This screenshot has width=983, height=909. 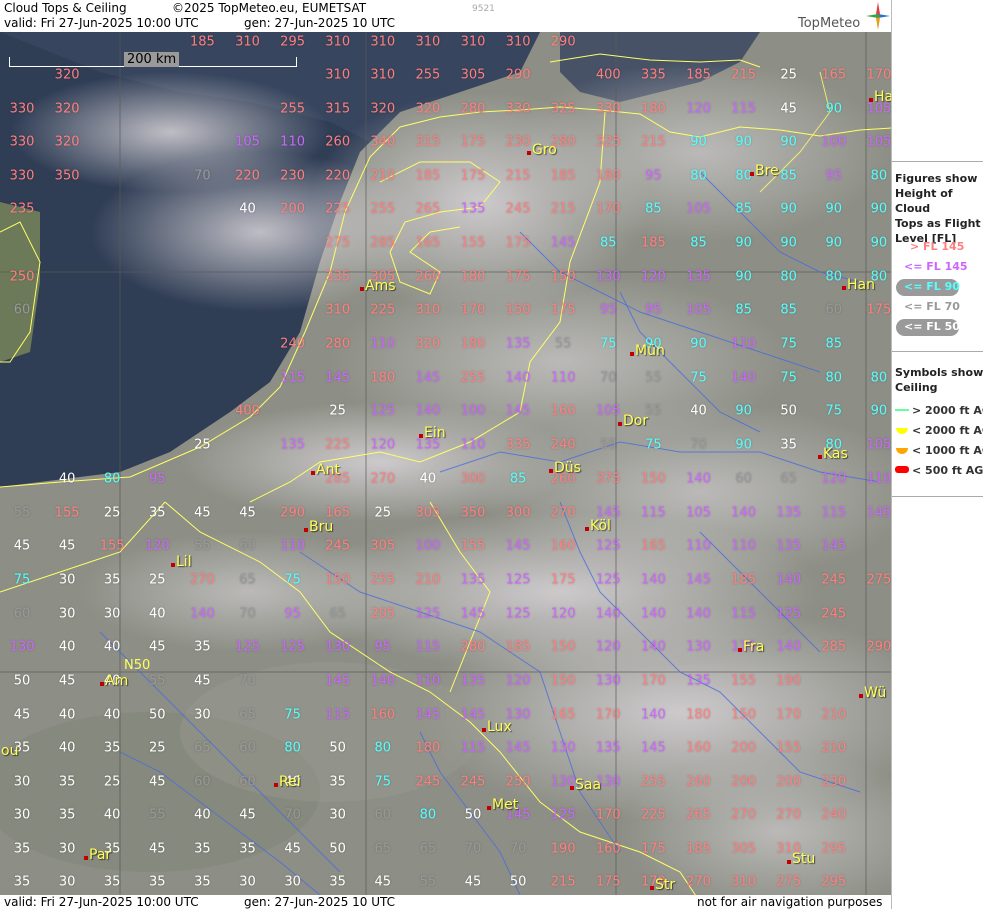 What do you see at coordinates (608, 75) in the screenshot?
I see `cloud-top-value: 400` at bounding box center [608, 75].